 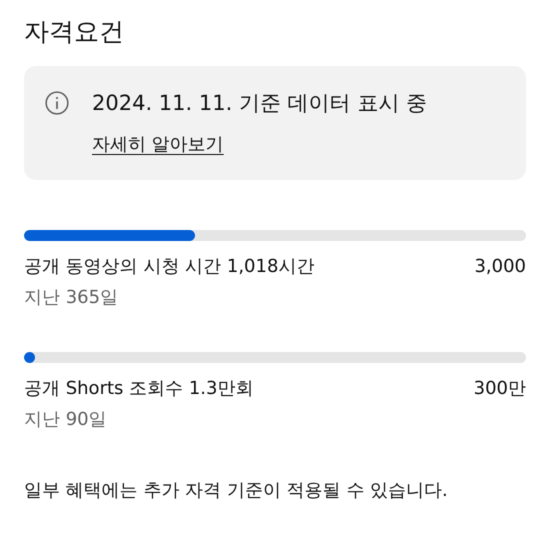 What do you see at coordinates (500, 389) in the screenshot?
I see `requirement-target: 300만` at bounding box center [500, 389].